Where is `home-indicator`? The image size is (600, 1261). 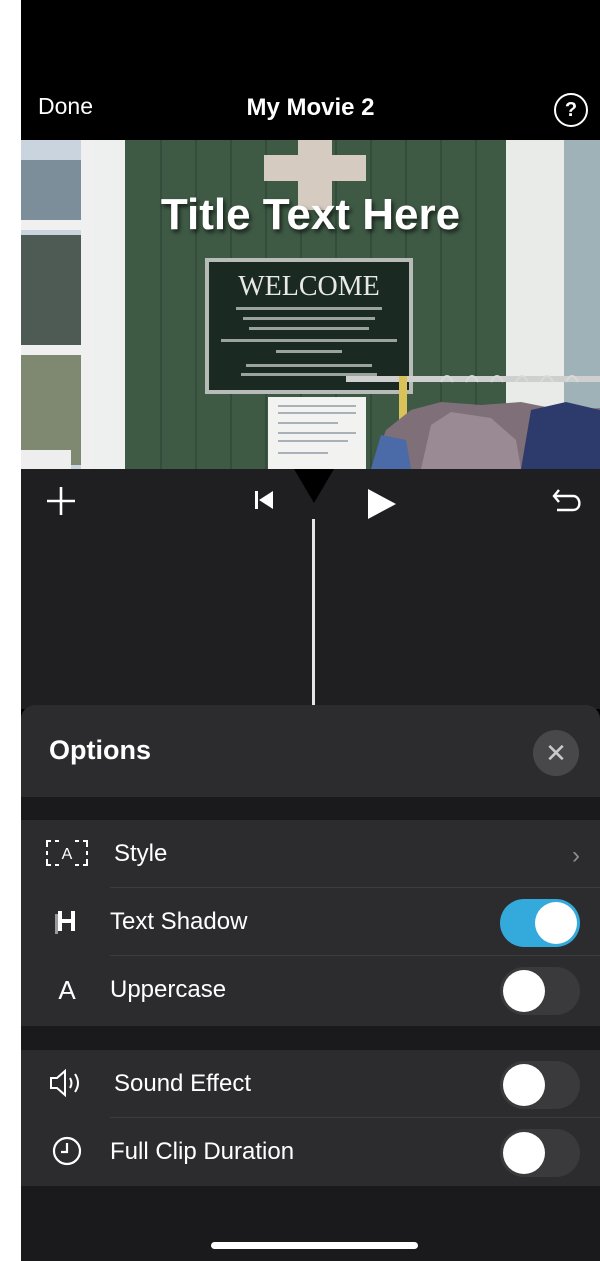 home-indicator is located at coordinates (314, 1245).